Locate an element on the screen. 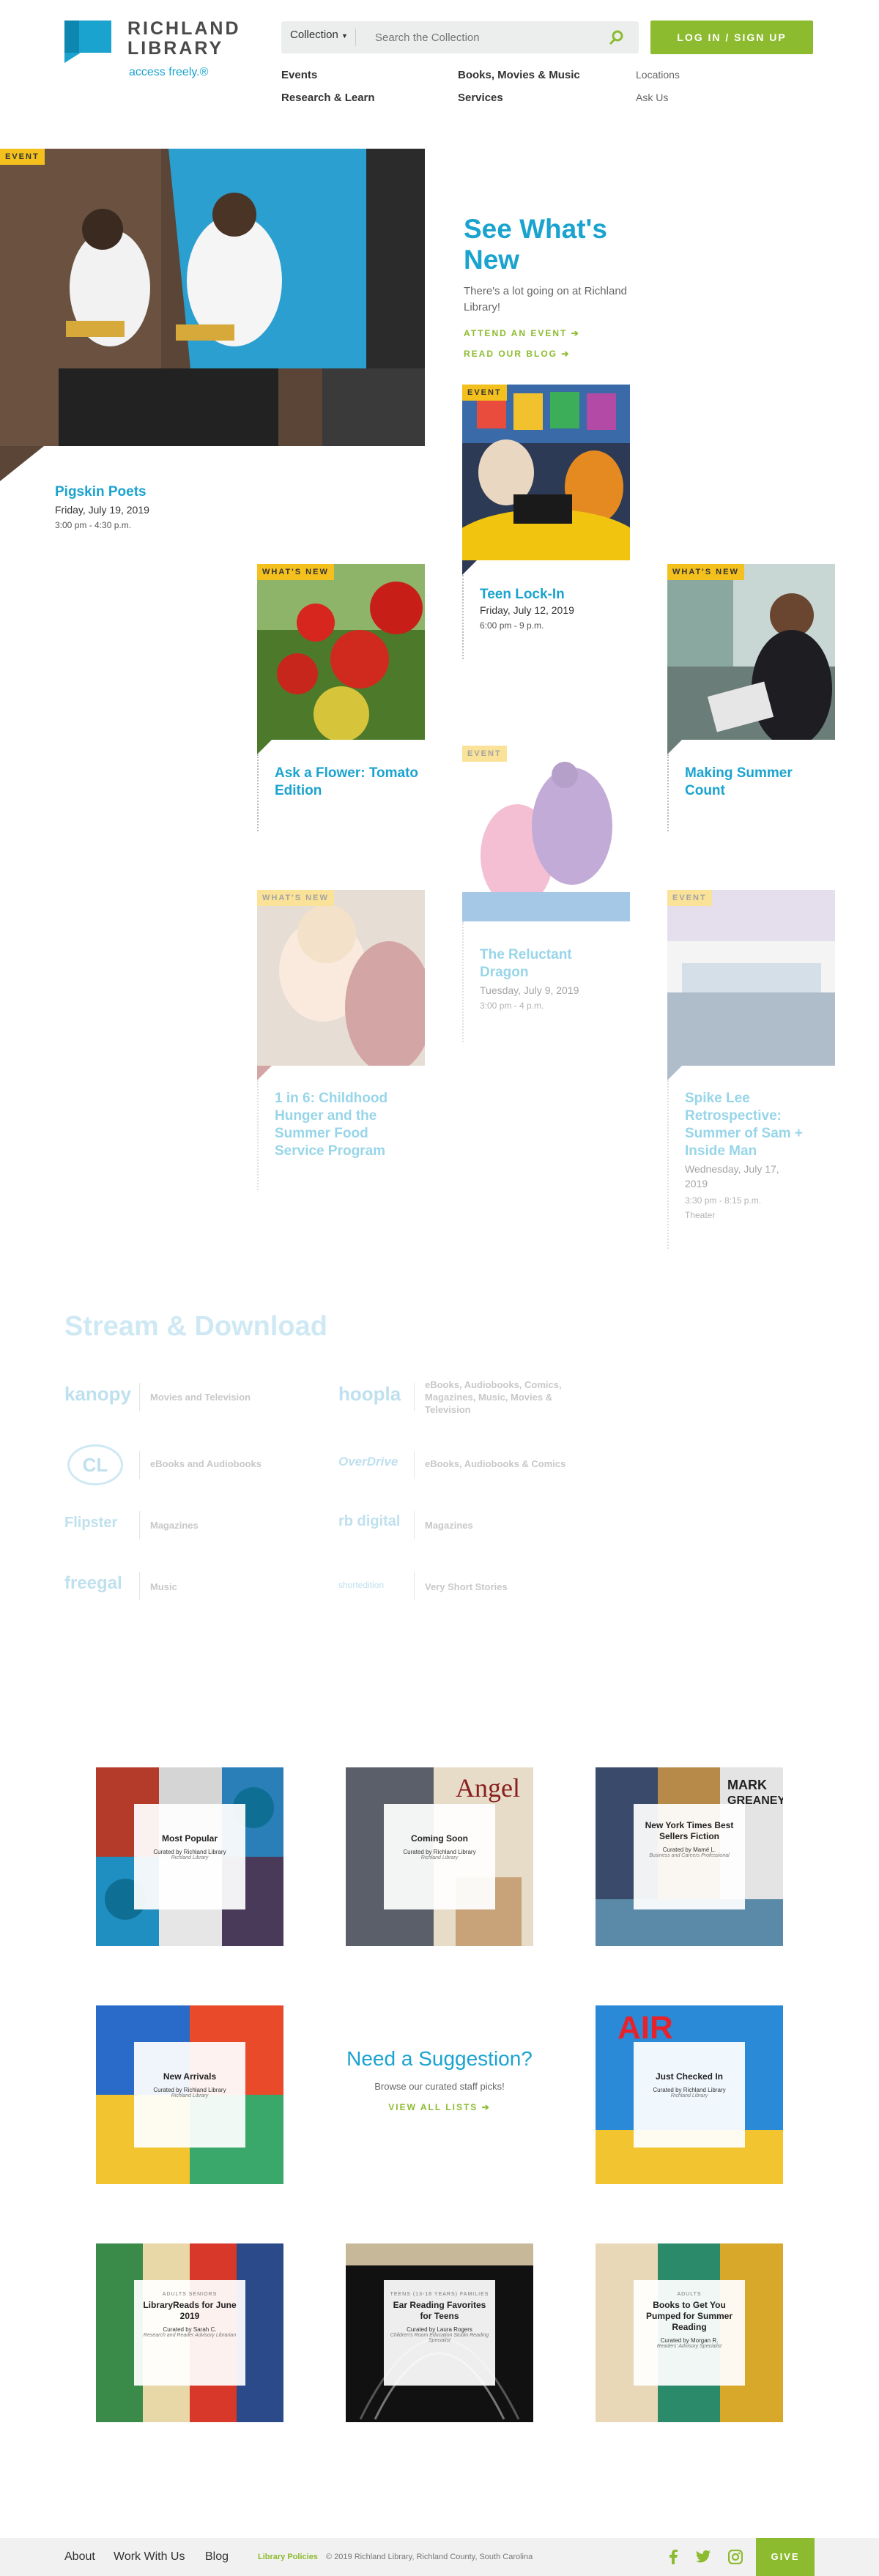  card-image-reluctant-dragon: EVENT is located at coordinates (546, 833).